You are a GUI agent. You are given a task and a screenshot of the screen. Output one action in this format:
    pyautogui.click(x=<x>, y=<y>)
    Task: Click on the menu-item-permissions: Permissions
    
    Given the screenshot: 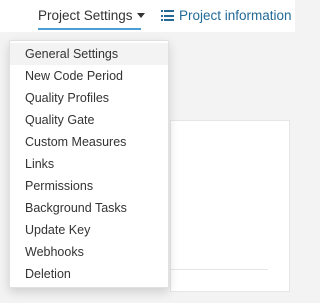 What is the action you would take?
    pyautogui.click(x=89, y=186)
    